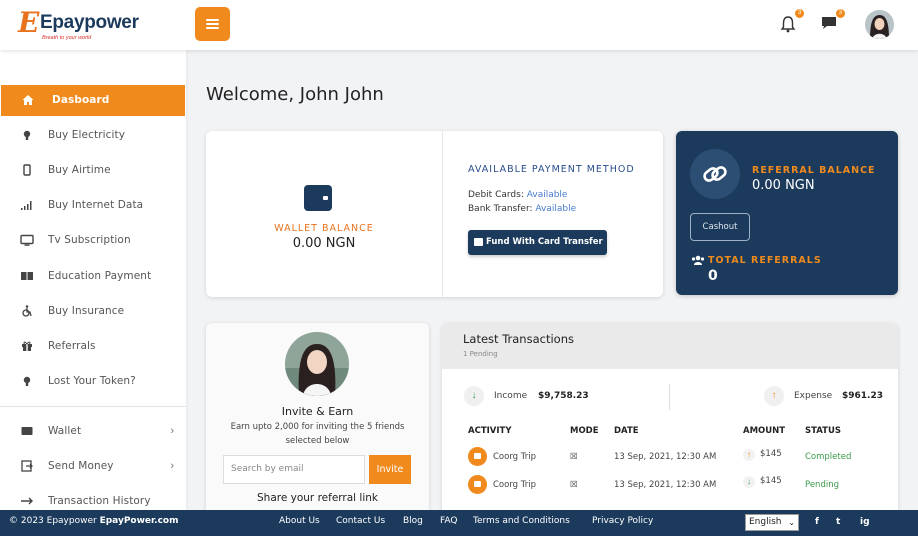 Image resolution: width=918 pixels, height=536 pixels. What do you see at coordinates (480, 354) in the screenshot?
I see `transactions-subtitle: 1 Pending` at bounding box center [480, 354].